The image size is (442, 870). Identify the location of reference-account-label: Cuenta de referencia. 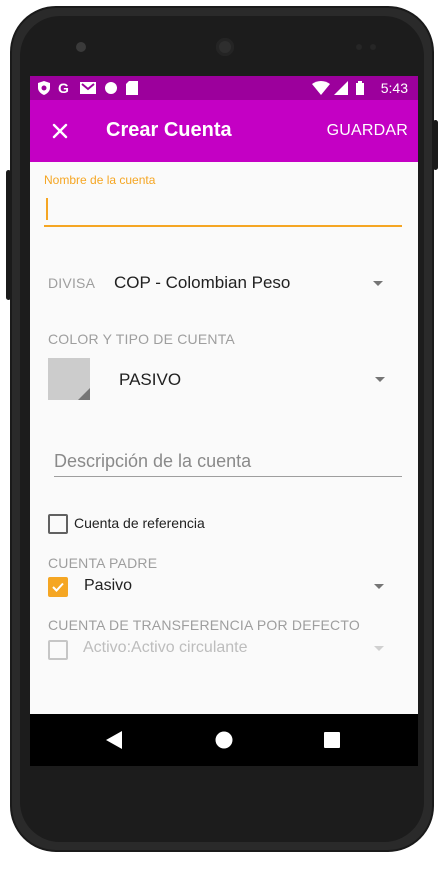
(139, 523).